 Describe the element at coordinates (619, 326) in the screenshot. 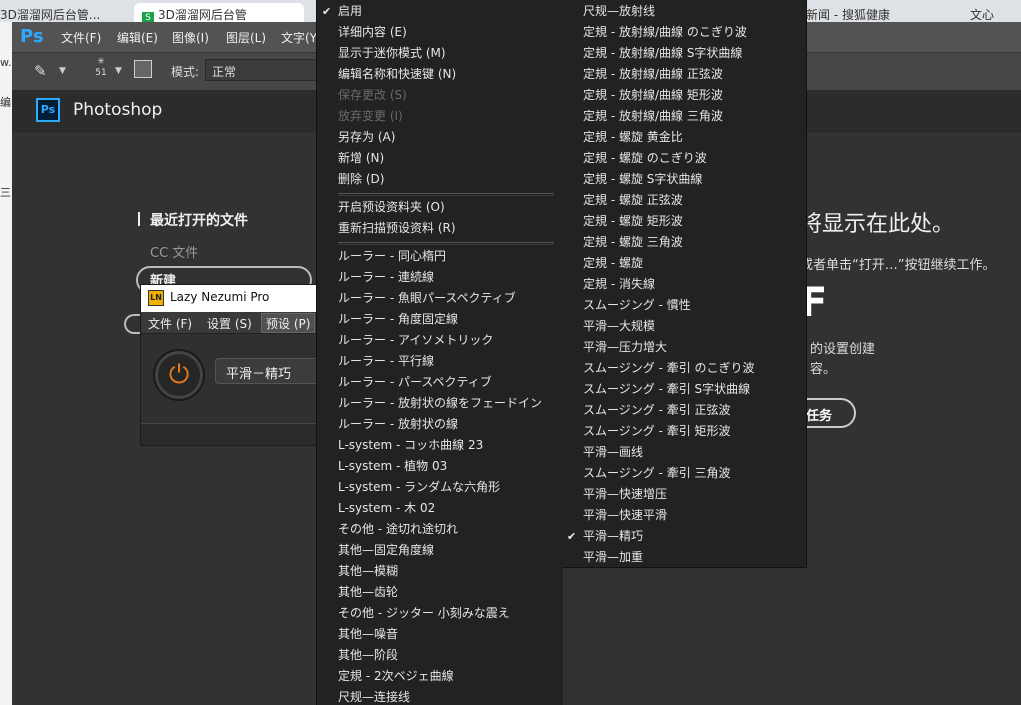

I see `menu-item: 平滑—大规模` at that location.